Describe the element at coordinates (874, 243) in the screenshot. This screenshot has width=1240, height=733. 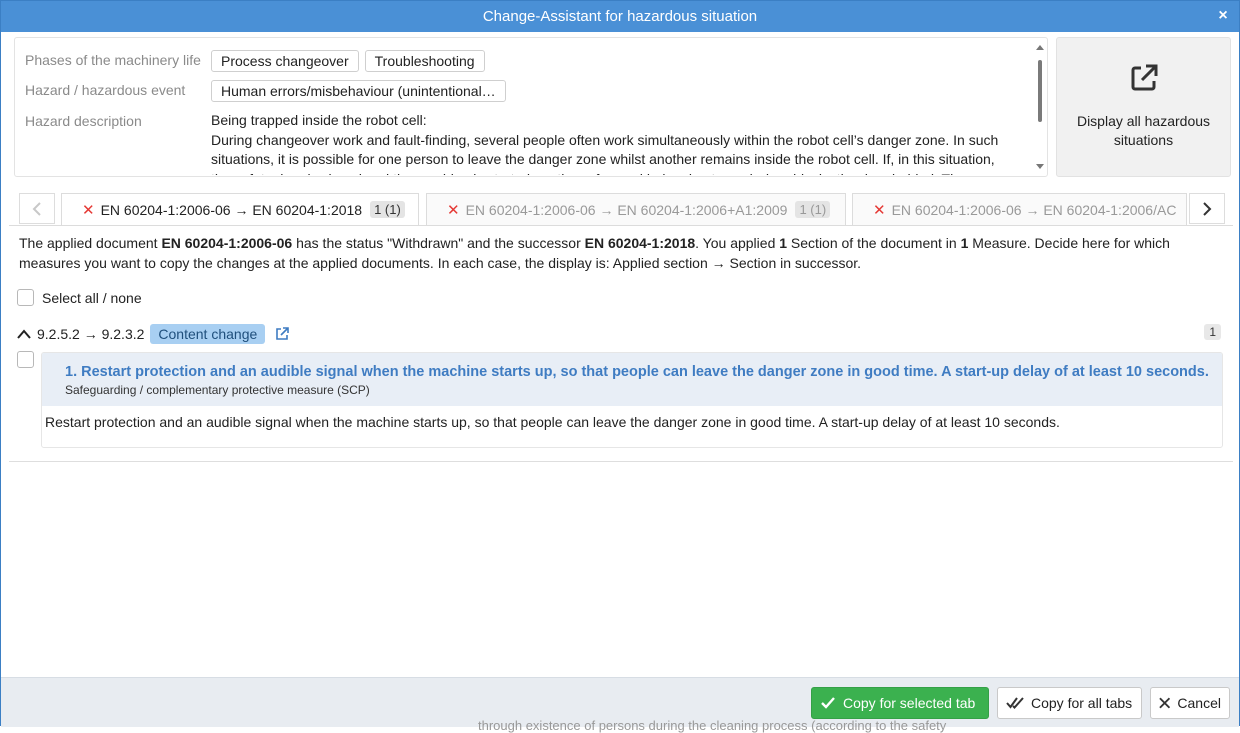
I see `intro-part: Section of the document in` at that location.